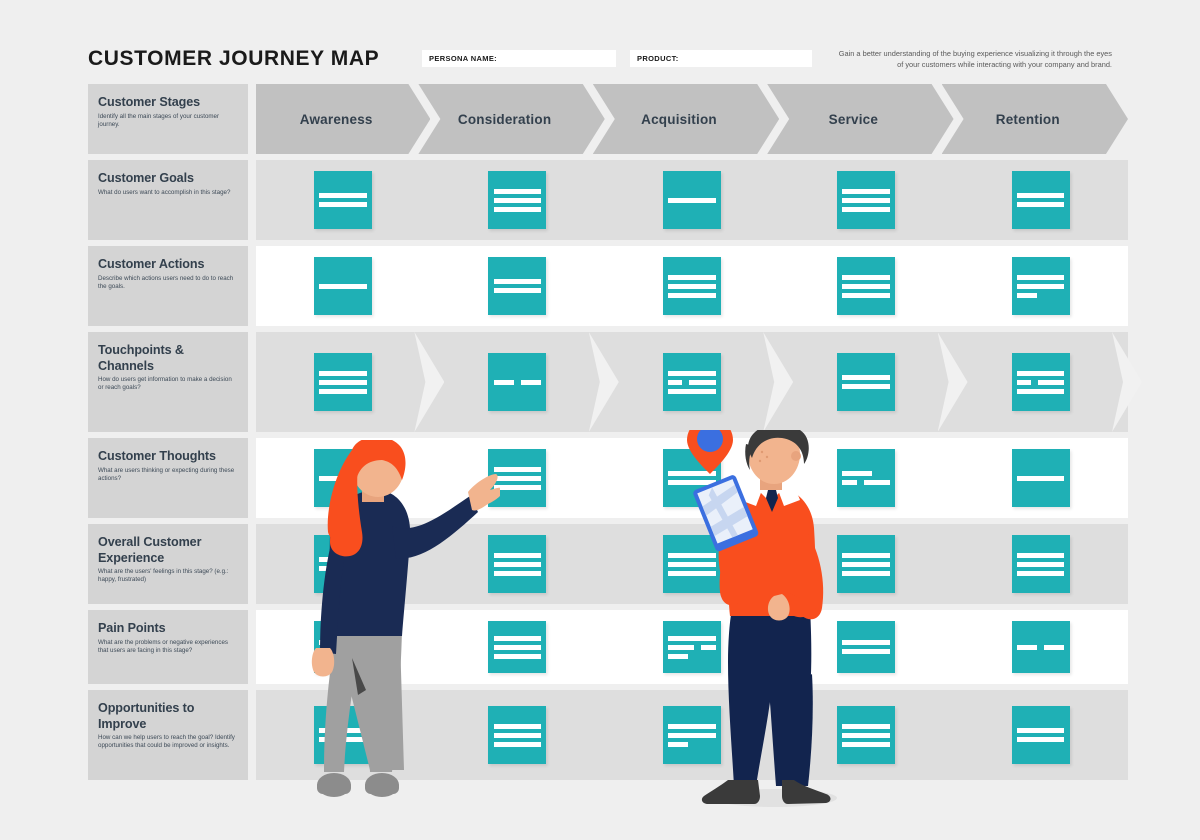  I want to click on row-label-title: Customer Actions, so click(151, 264).